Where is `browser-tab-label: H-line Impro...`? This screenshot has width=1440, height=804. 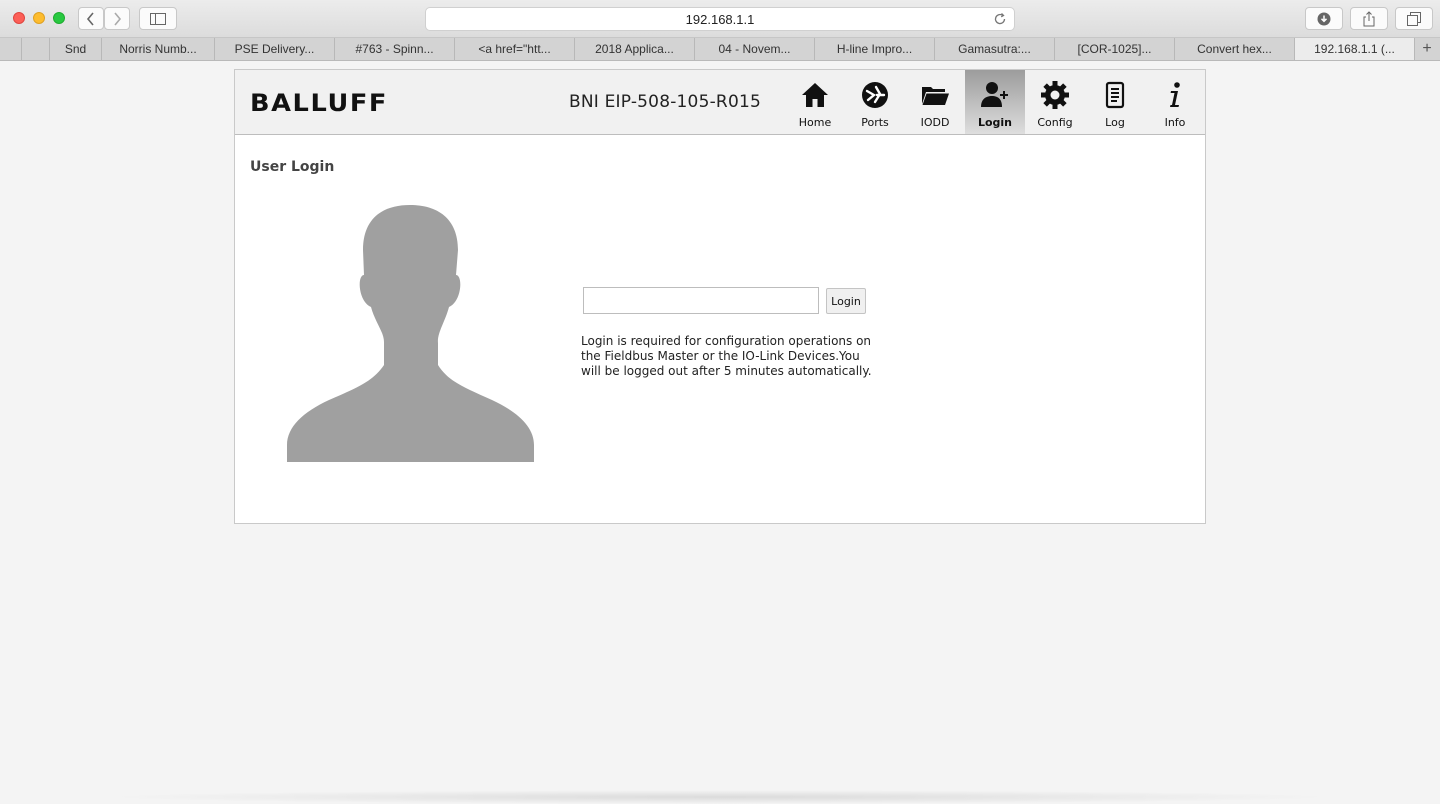 browser-tab-label: H-line Impro... is located at coordinates (874, 49).